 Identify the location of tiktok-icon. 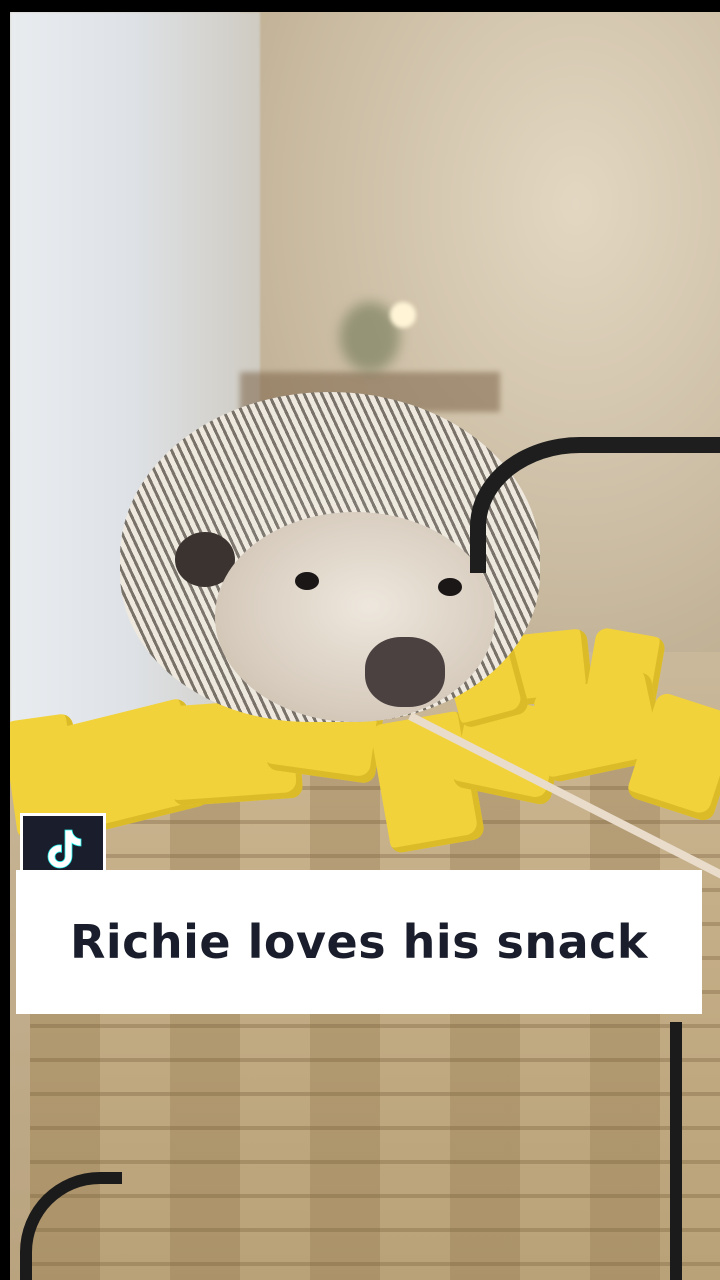
(63, 850).